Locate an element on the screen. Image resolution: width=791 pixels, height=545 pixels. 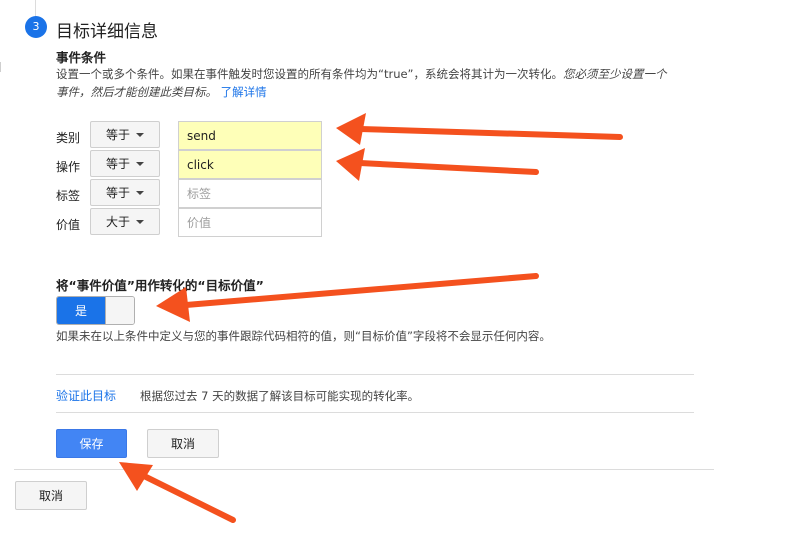
save-button: 保存 is located at coordinates (91, 443).